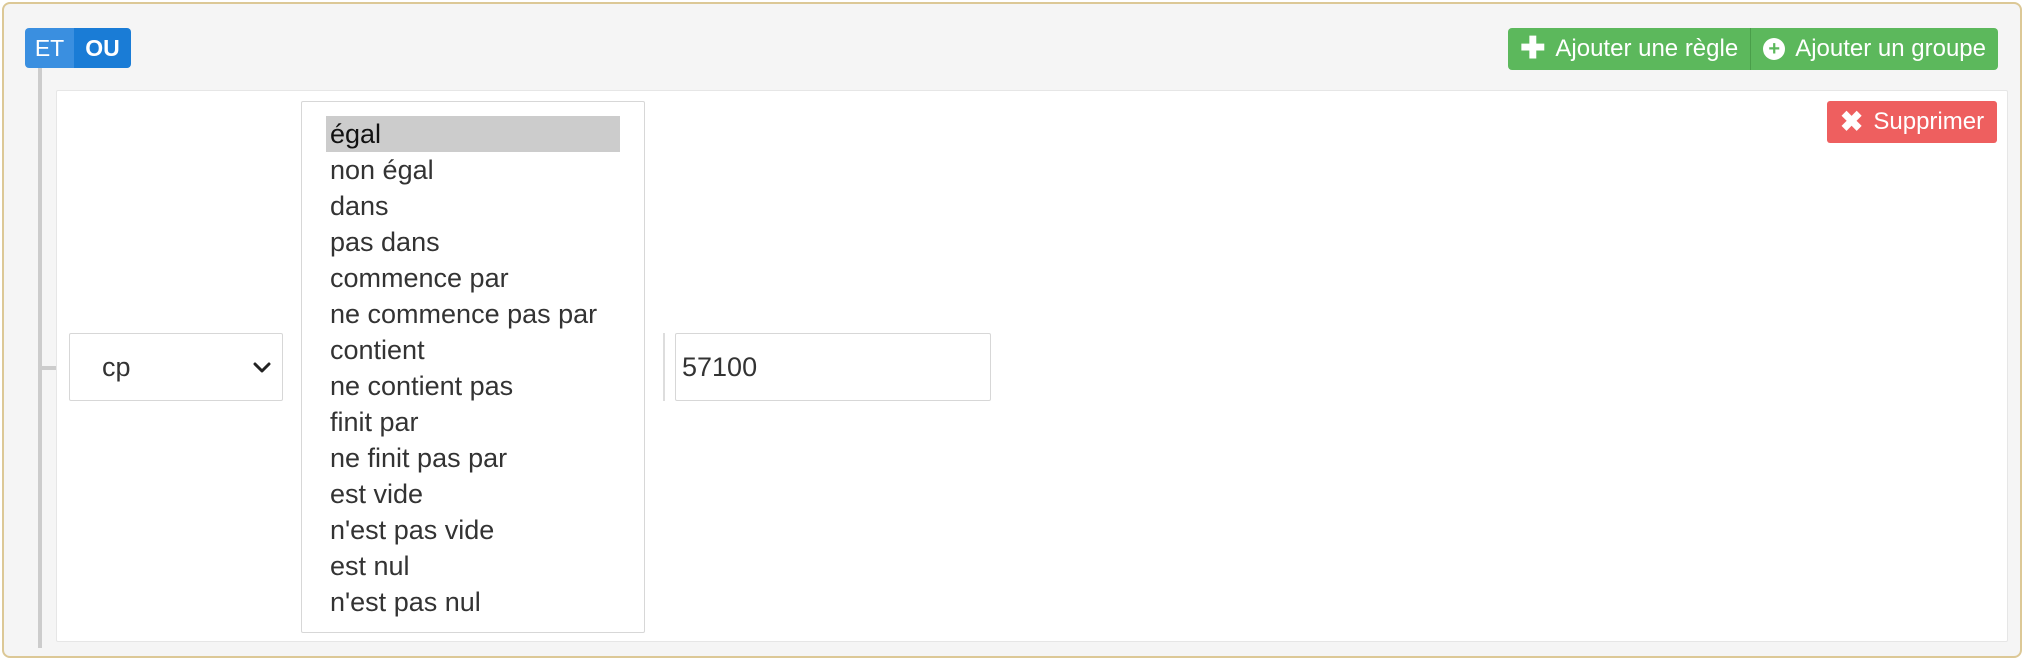 This screenshot has width=2028, height=664. Describe the element at coordinates (473, 530) in the screenshot. I see `operator-option: n'est pas vide` at that location.